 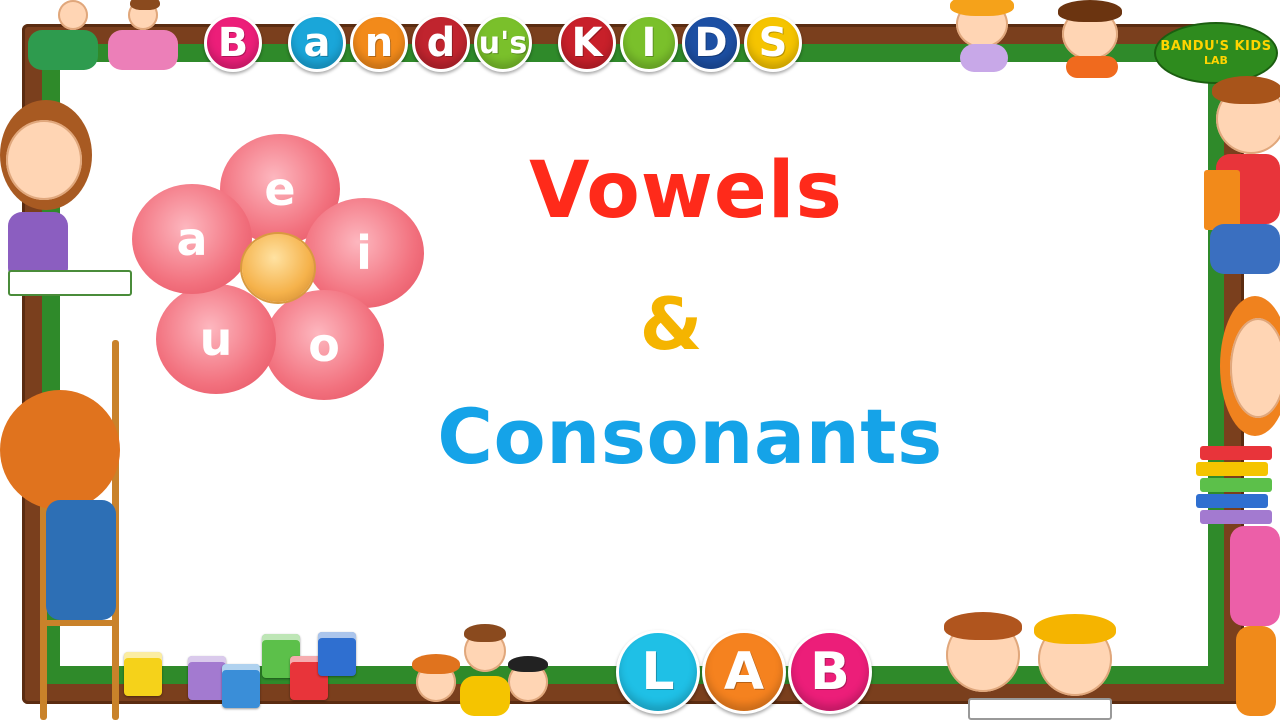 I want to click on kids-bottom-center-illustration, so click(x=485, y=670).